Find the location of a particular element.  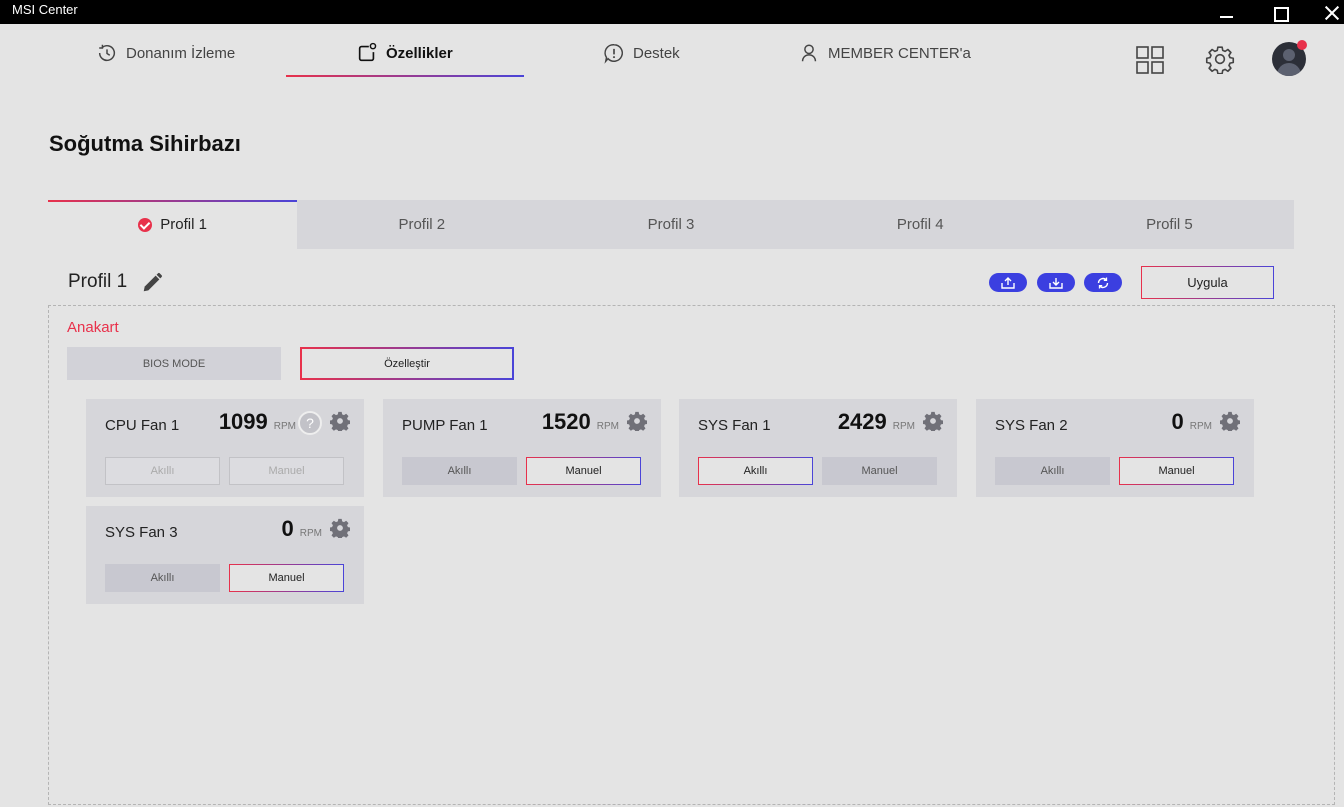

nav-label: Özellikler is located at coordinates (419, 53).